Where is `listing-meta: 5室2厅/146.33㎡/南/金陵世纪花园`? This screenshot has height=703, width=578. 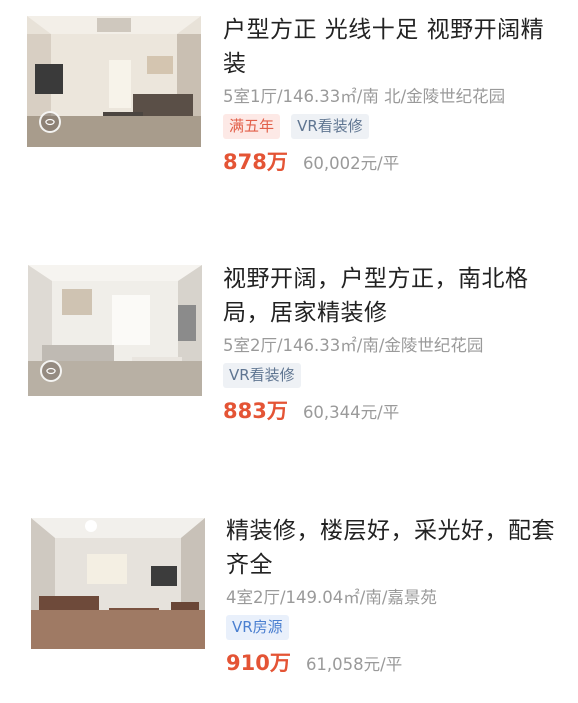
listing-meta: 5室2厅/146.33㎡/南/金陵世纪花园 is located at coordinates (353, 345).